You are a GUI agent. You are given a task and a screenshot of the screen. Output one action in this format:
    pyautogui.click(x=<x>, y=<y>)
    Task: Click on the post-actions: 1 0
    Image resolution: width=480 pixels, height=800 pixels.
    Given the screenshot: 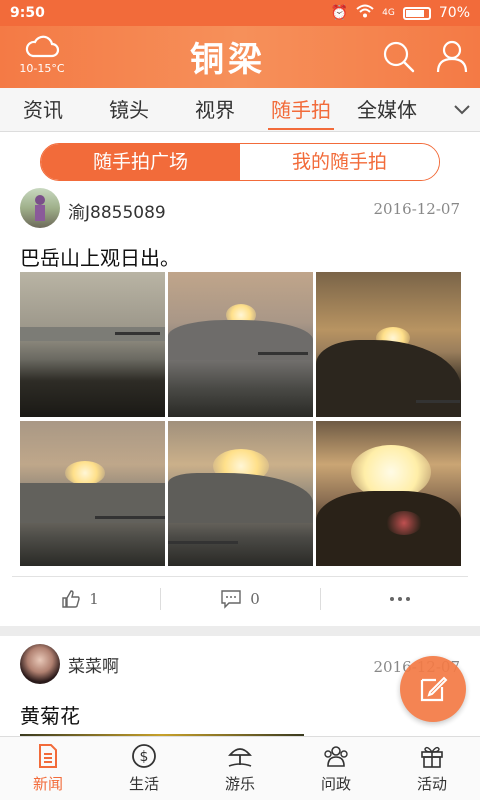 What is the action you would take?
    pyautogui.click(x=240, y=599)
    